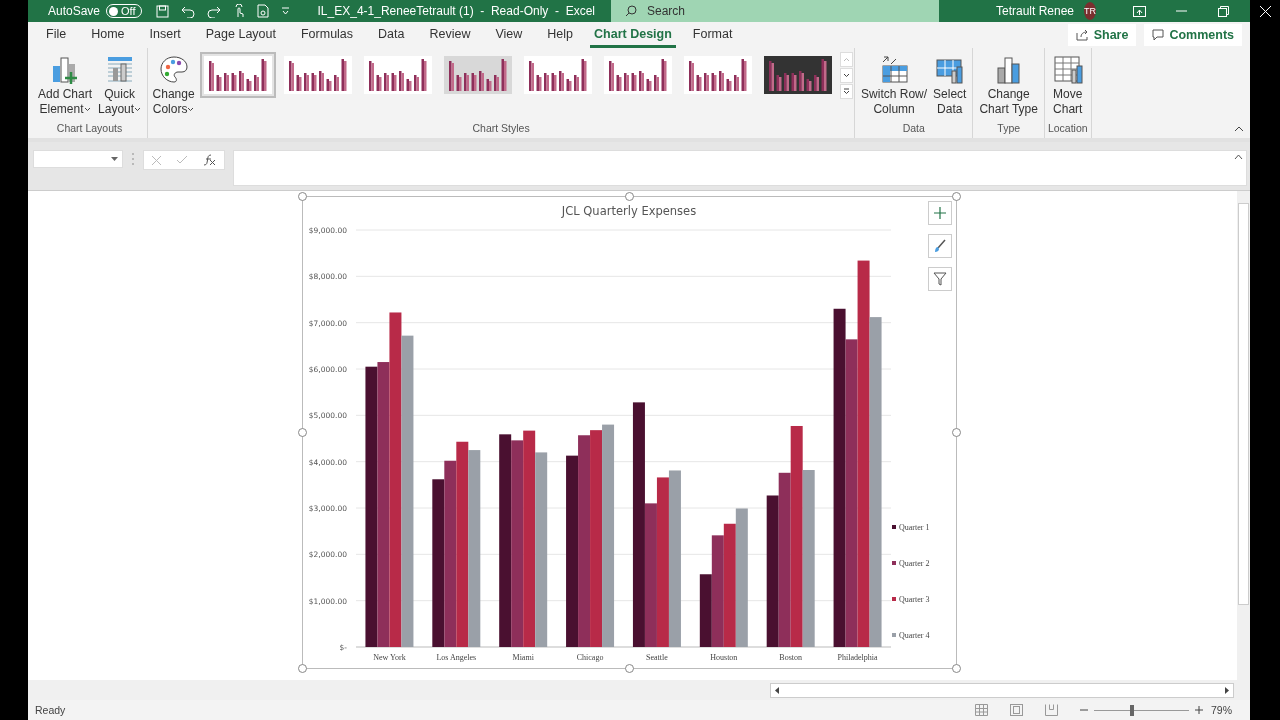 The height and width of the screenshot is (720, 1280). I want to click on autosave-label: AutoSave, so click(74, 11).